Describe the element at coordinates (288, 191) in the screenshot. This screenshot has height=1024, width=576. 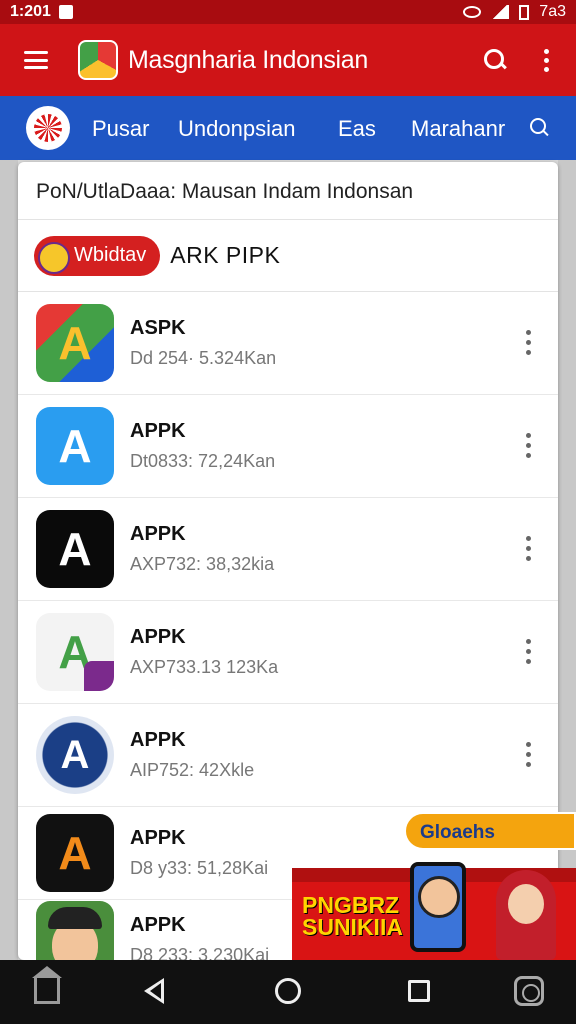
I see `dialog-header: PoN/UtlaDaaa: Mausan Indam Indonsan` at that location.